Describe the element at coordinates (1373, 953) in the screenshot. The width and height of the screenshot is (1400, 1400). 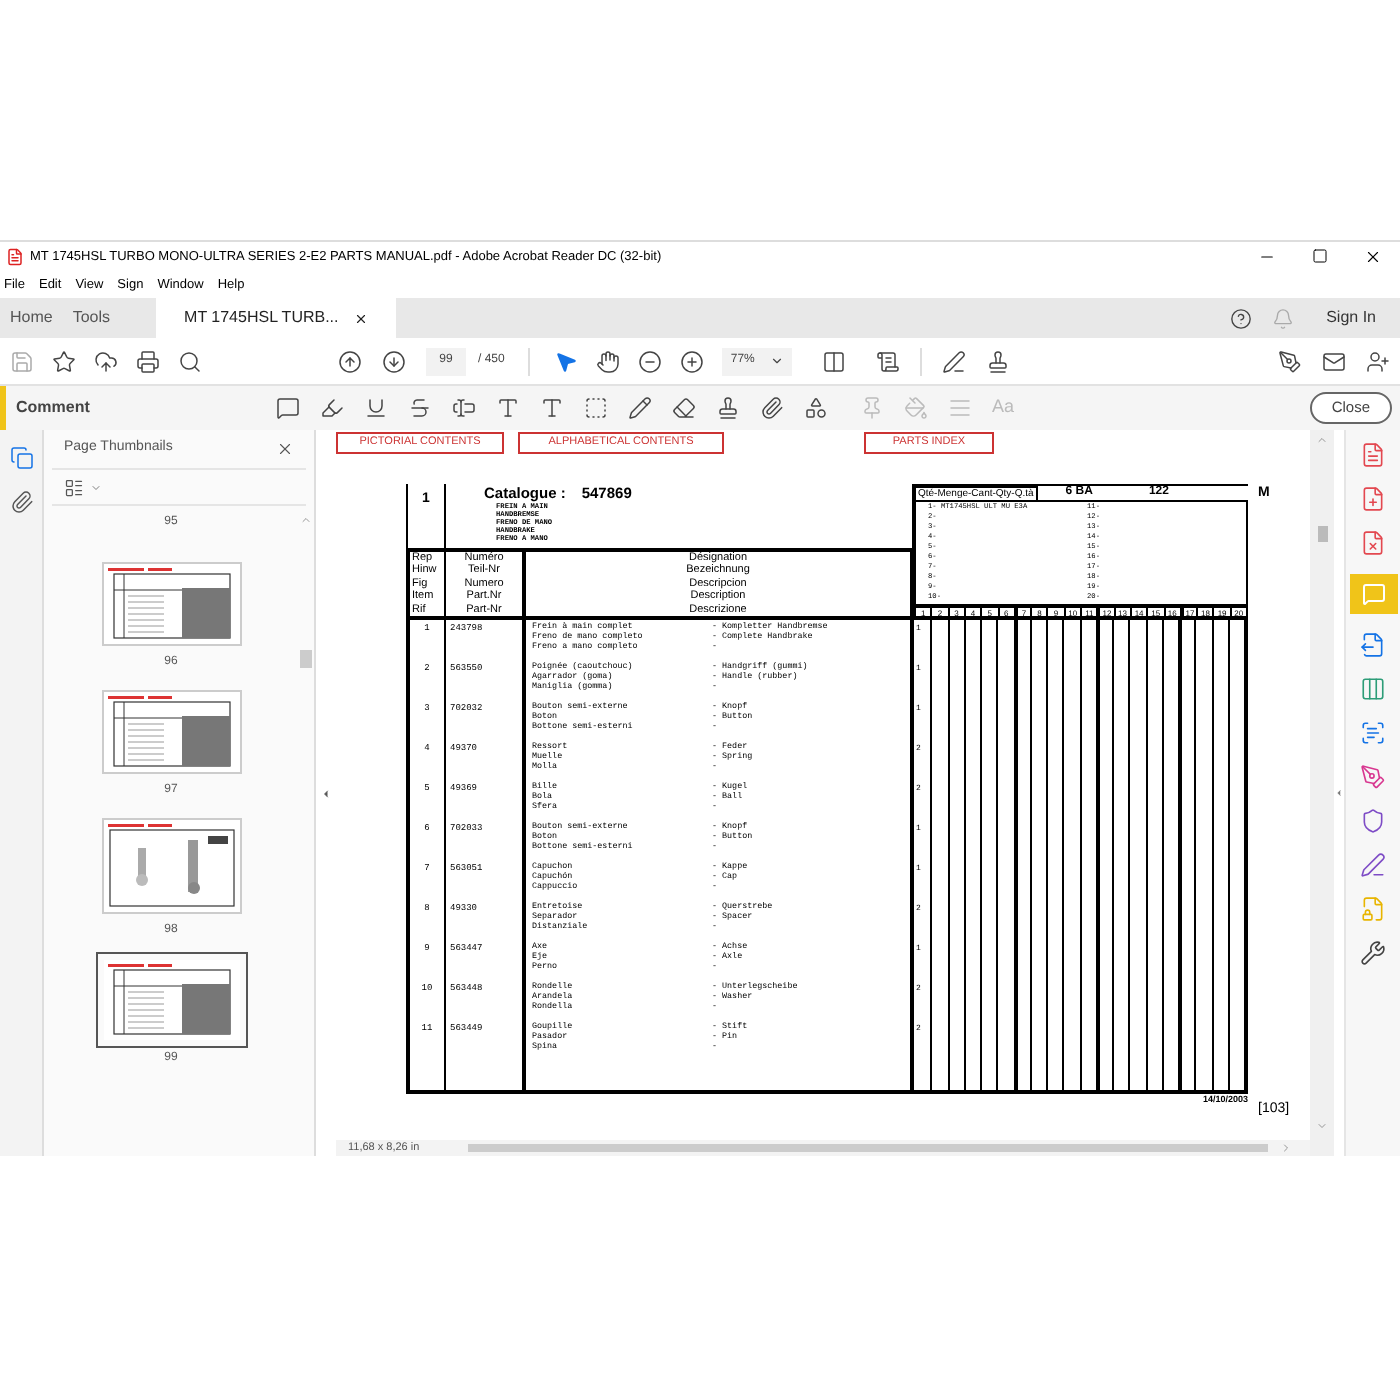
I see `tools-icon` at that location.